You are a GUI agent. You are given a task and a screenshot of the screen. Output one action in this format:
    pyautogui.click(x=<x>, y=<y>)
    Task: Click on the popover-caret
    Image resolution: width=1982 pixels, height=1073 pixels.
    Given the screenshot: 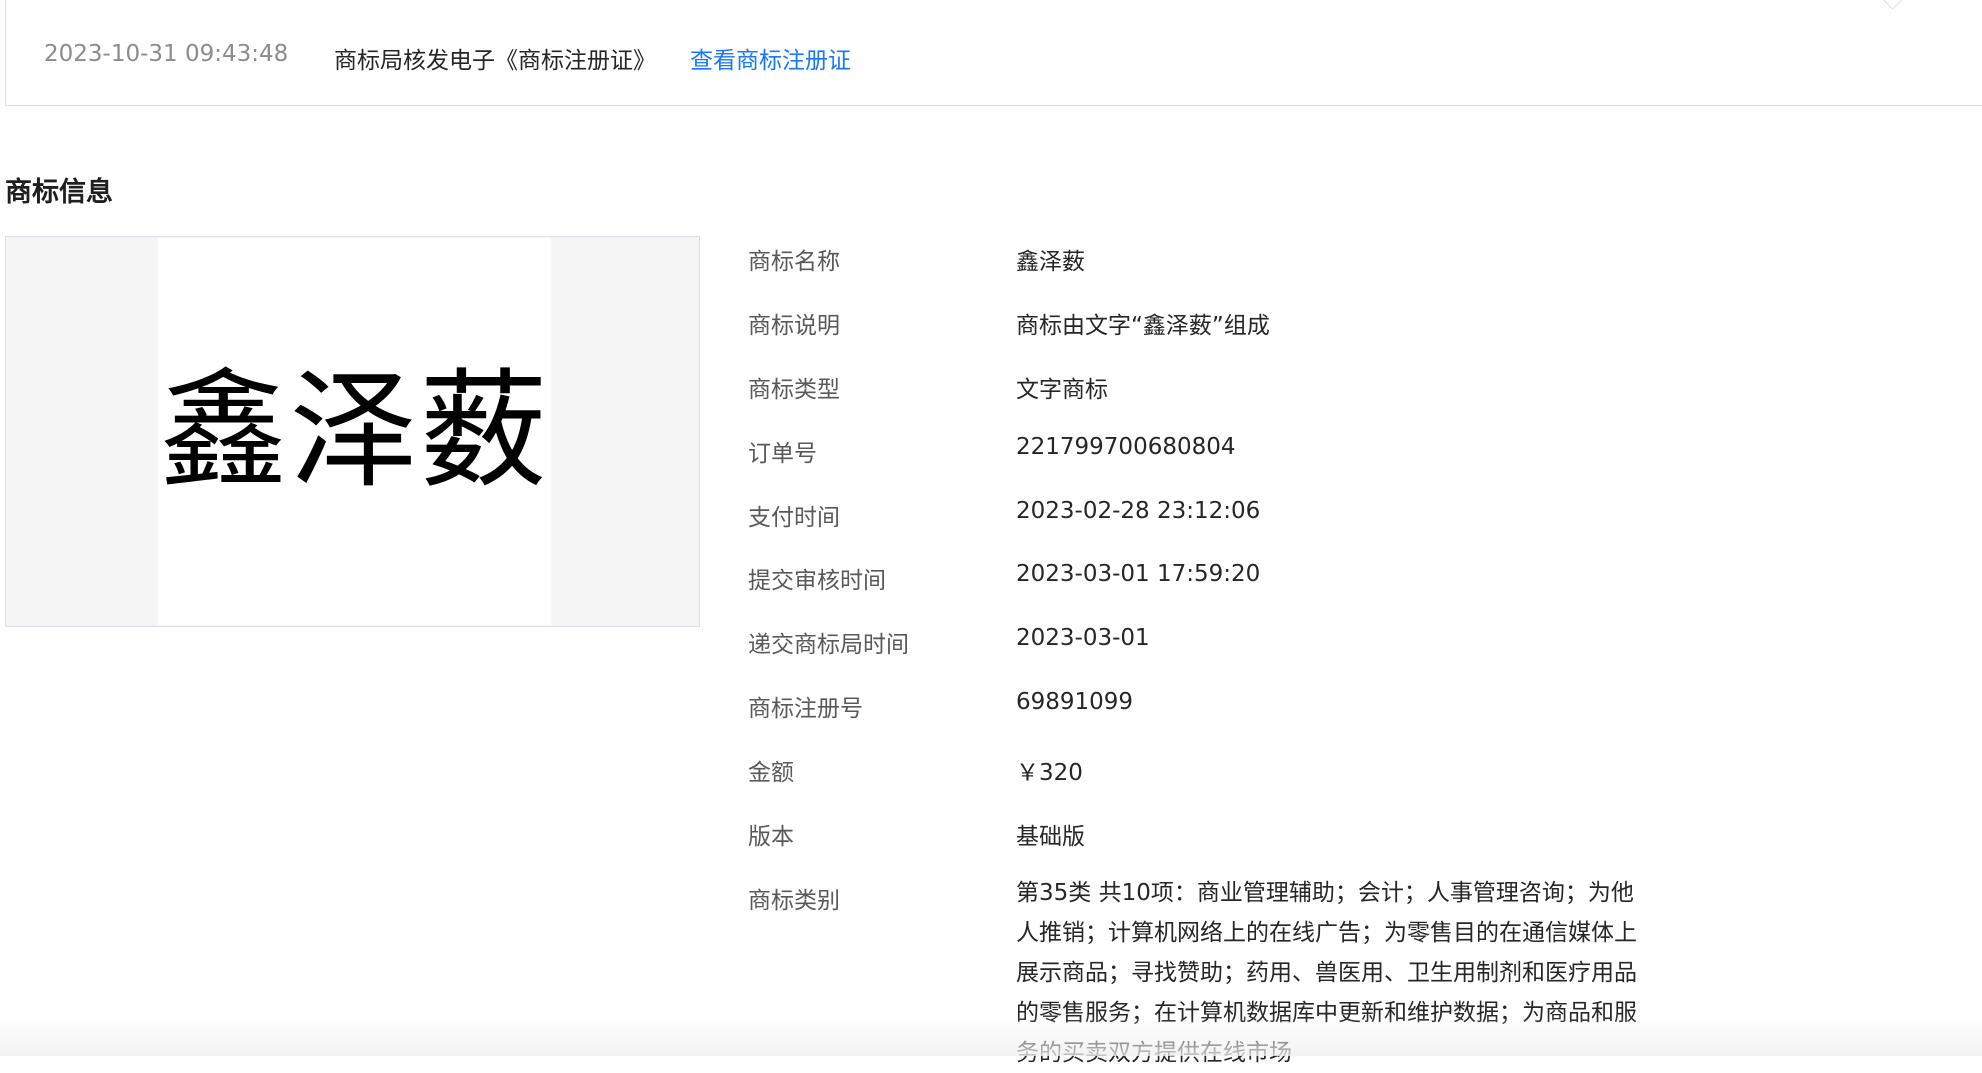 What is the action you would take?
    pyautogui.click(x=1892, y=5)
    